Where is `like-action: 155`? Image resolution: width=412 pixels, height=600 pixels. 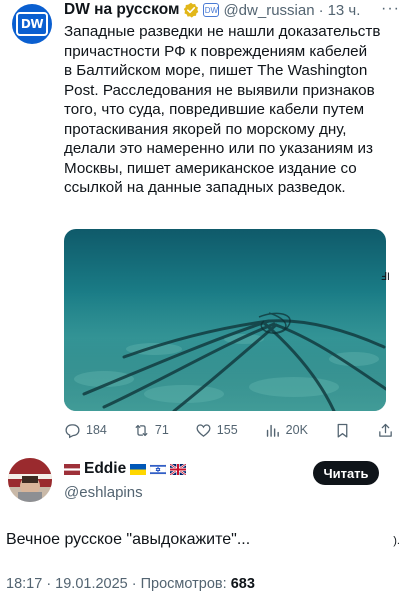 like-action: 155 is located at coordinates (216, 430).